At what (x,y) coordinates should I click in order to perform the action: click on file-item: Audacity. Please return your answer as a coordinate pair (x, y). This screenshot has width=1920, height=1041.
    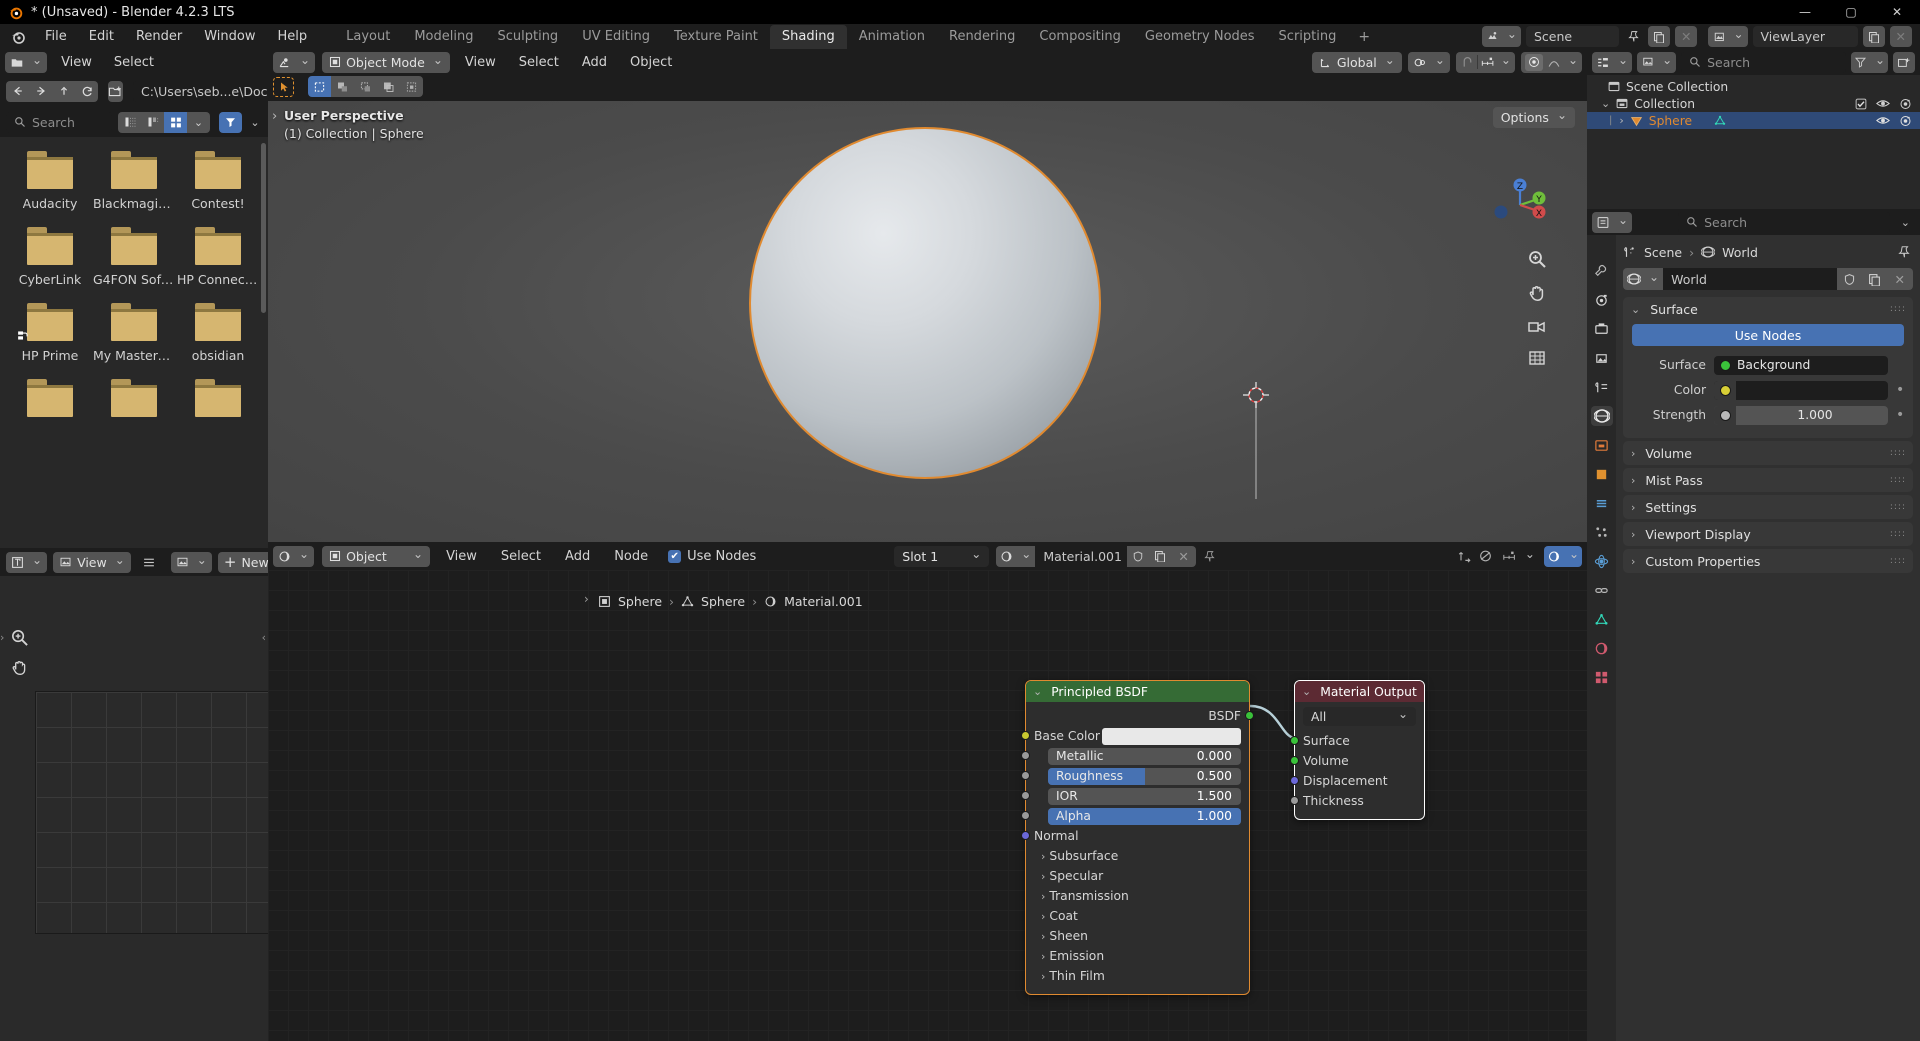
    Looking at the image, I should click on (50, 181).